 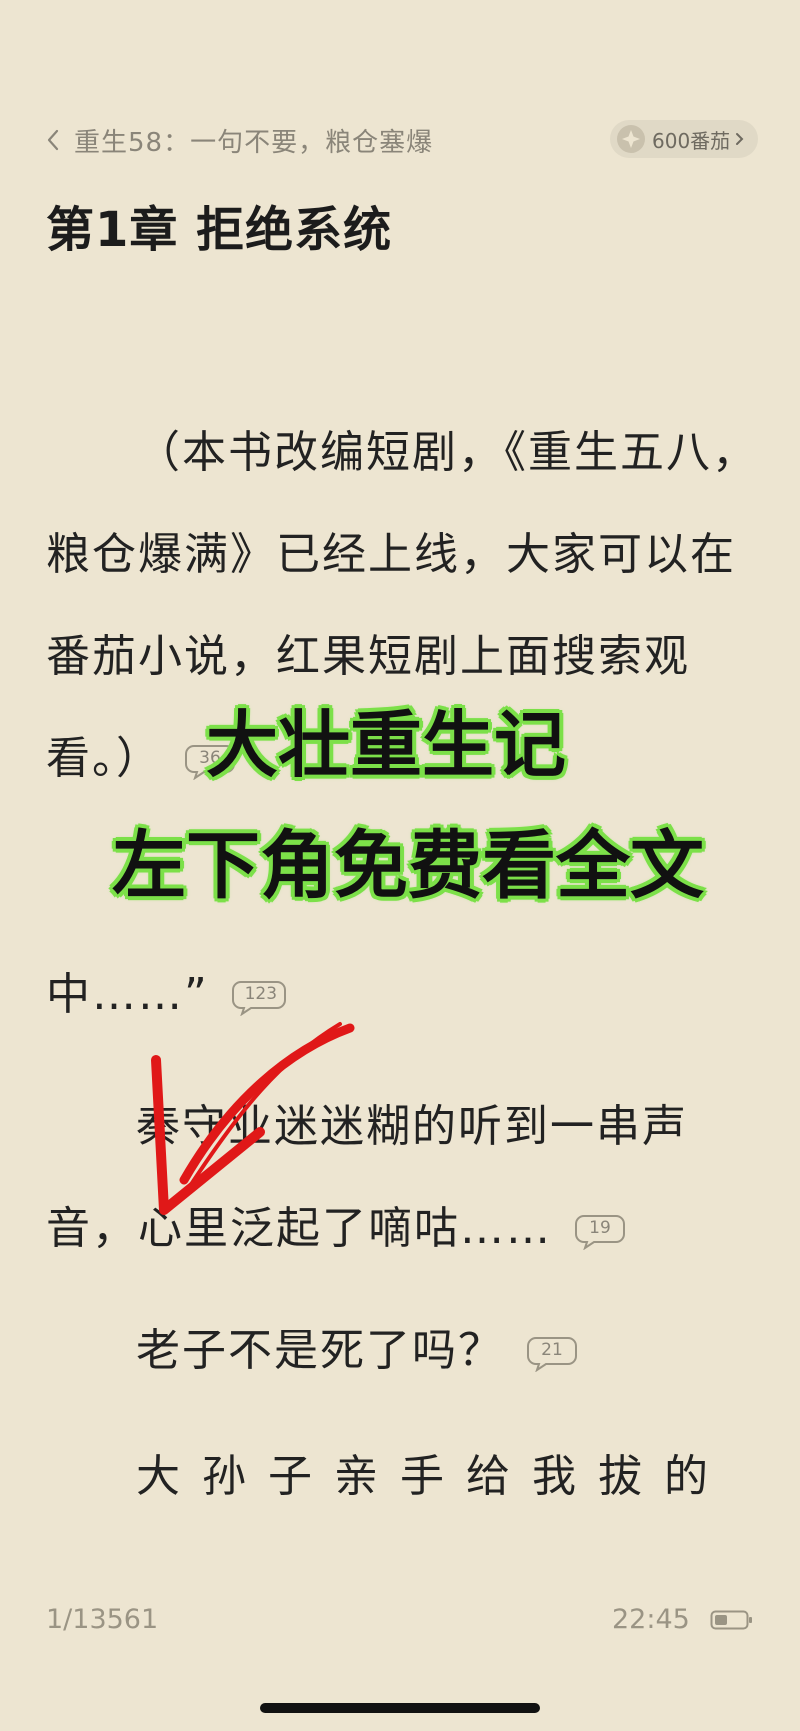 What do you see at coordinates (600, 1228) in the screenshot?
I see `comment-count: 19` at bounding box center [600, 1228].